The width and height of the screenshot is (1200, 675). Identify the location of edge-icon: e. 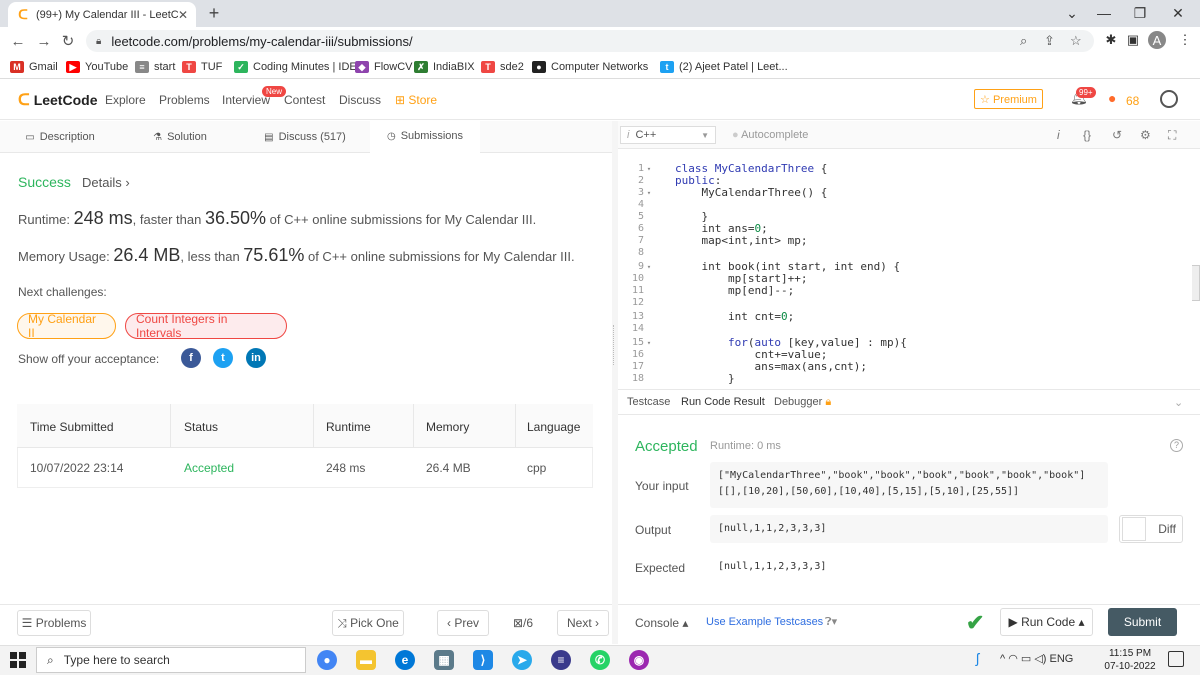
(405, 660).